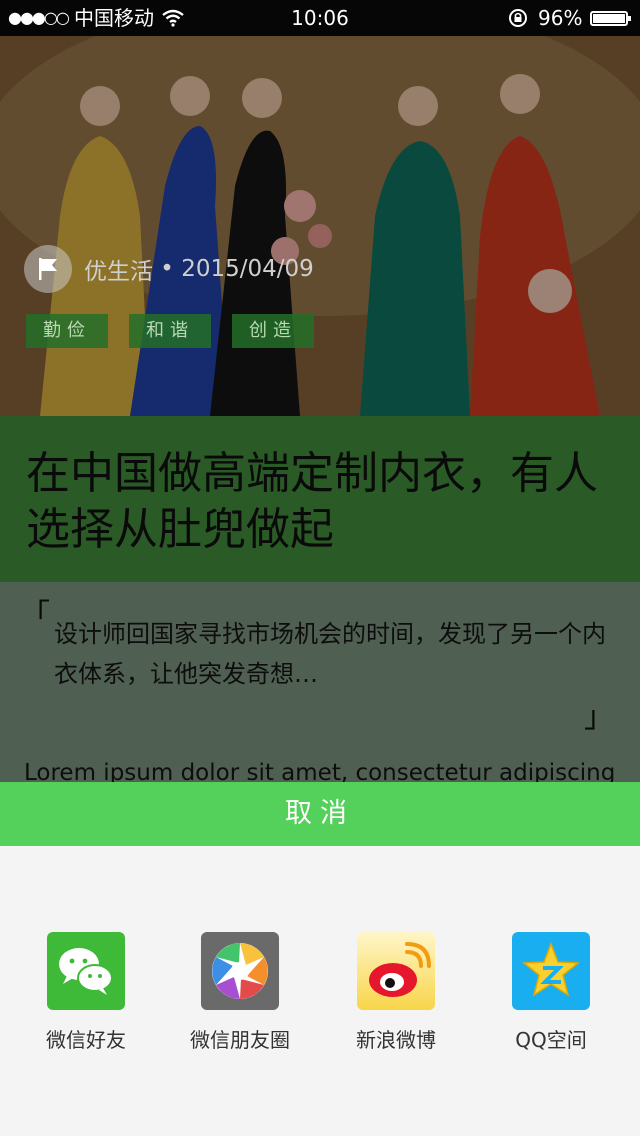 The image size is (640, 1136). I want to click on share-weibo-button: 新浪微博, so click(396, 992).